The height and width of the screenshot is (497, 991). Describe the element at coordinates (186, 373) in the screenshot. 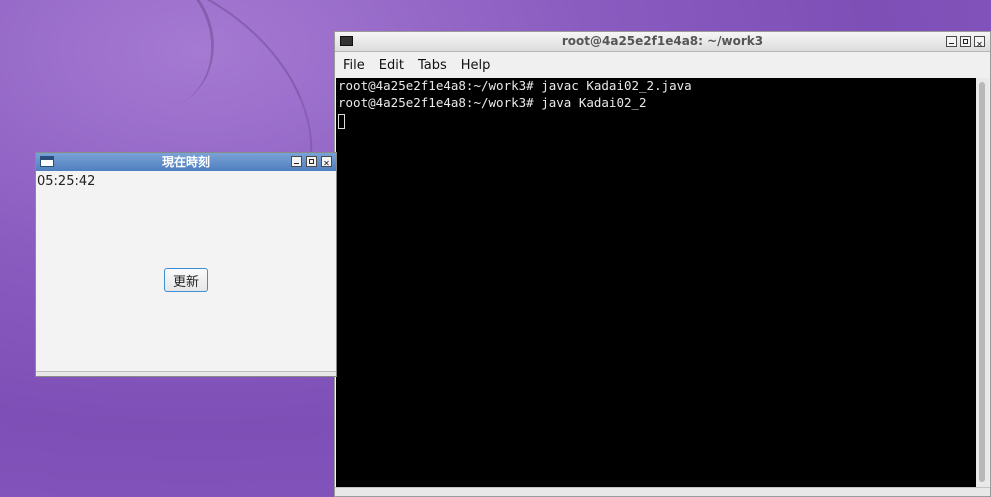

I see `clock-bottom-border` at that location.